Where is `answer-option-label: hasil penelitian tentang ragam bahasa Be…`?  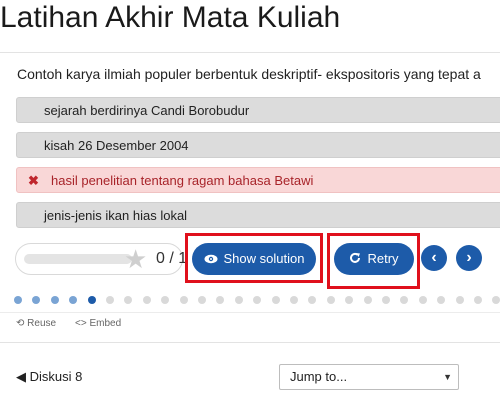 answer-option-label: hasil penelitian tentang ragam bahasa Be… is located at coordinates (182, 180).